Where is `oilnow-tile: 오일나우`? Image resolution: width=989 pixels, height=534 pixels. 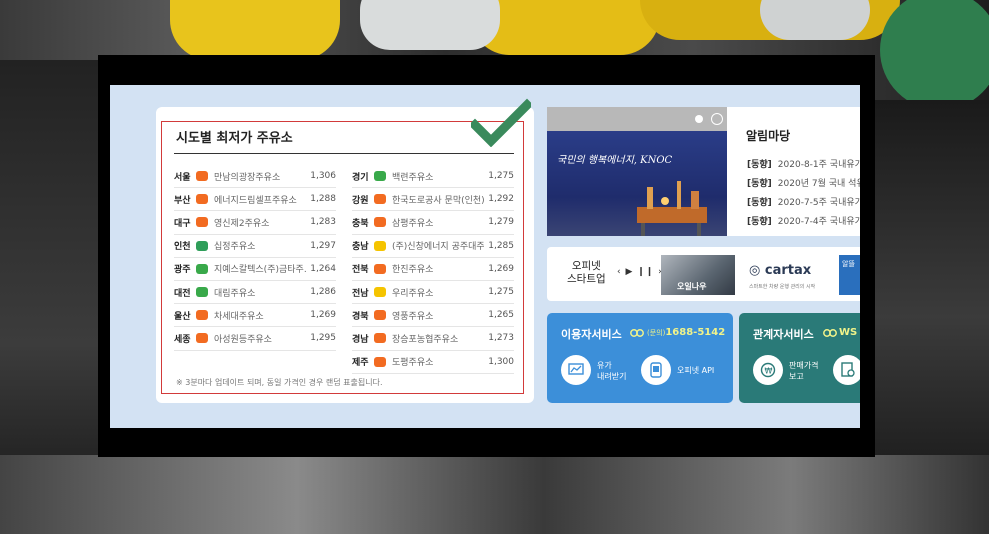
oilnow-tile: 오일나우 is located at coordinates (698, 275).